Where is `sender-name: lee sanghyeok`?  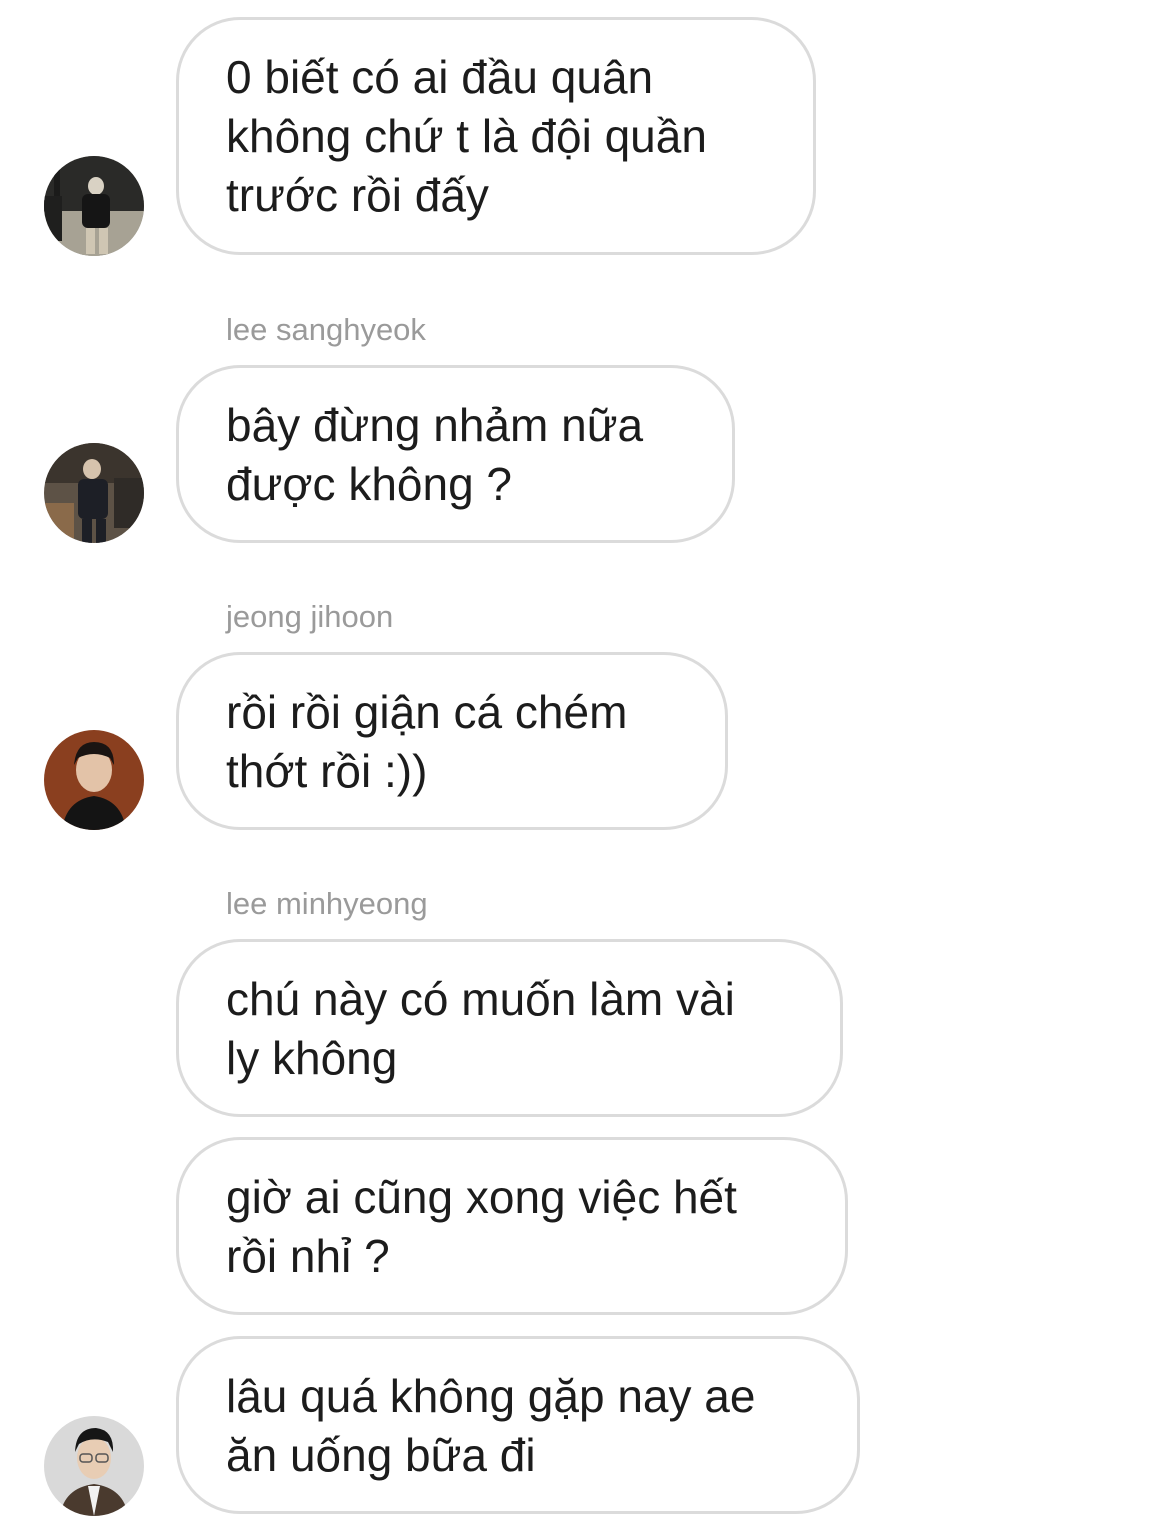
sender-name: lee sanghyeok is located at coordinates (326, 329).